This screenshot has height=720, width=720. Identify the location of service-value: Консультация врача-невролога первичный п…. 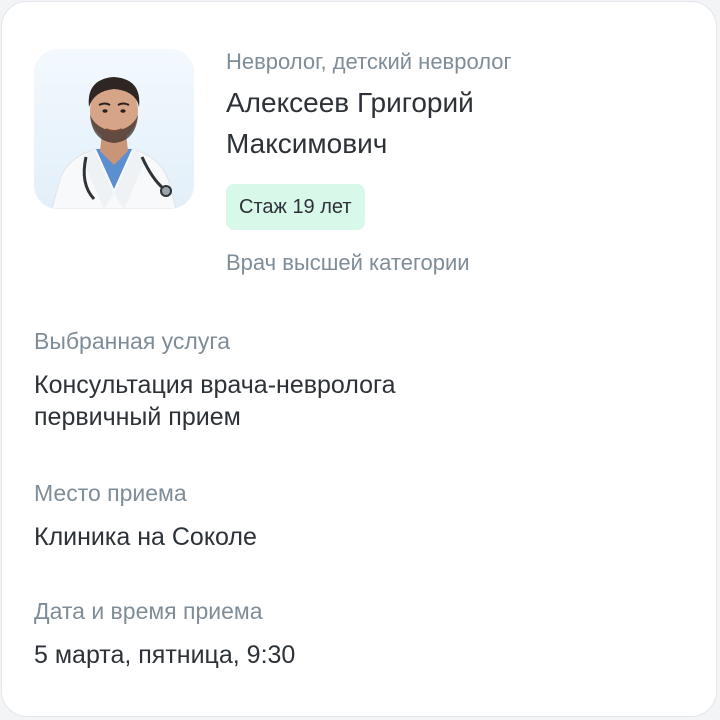
(215, 401).